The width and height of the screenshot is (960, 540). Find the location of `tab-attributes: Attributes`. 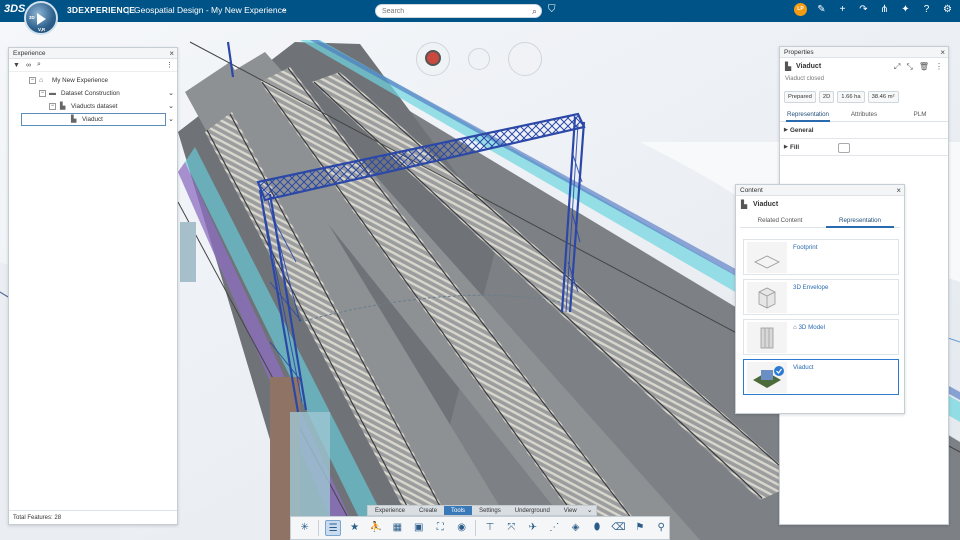

tab-attributes: Attributes is located at coordinates (864, 114).